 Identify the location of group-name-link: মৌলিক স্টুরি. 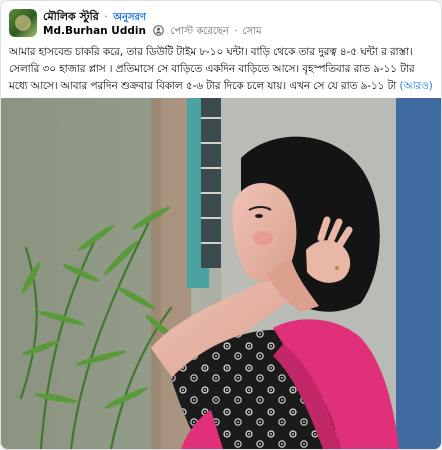
(71, 16).